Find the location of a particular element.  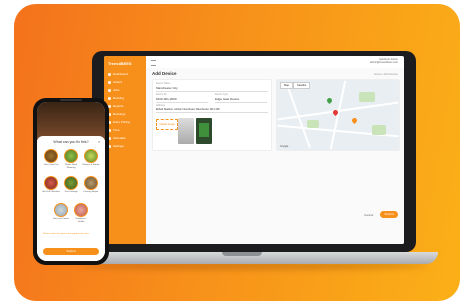

brand-logo: Trees4BEES is located at coordinates (120, 63).